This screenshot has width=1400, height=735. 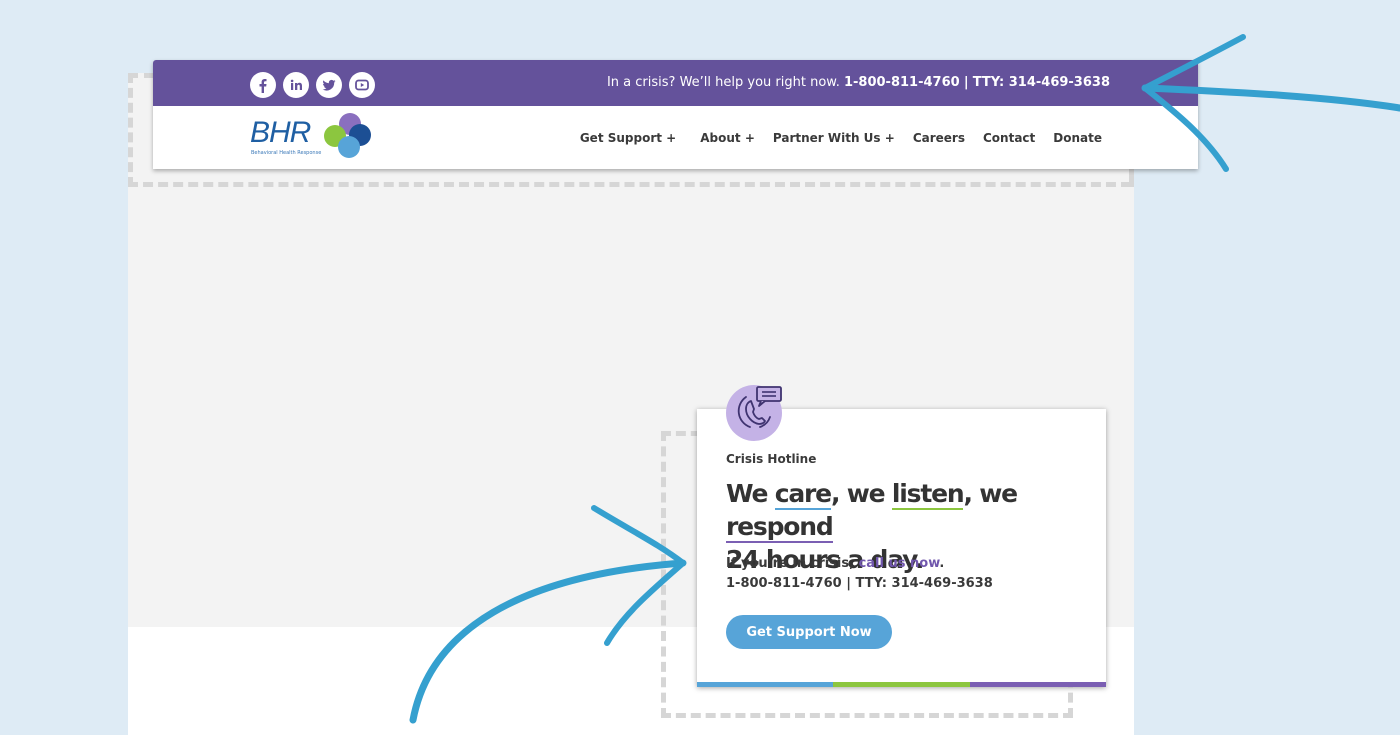 What do you see at coordinates (286, 153) in the screenshot?
I see `logo-subtitle: Behavioral Health Response` at bounding box center [286, 153].